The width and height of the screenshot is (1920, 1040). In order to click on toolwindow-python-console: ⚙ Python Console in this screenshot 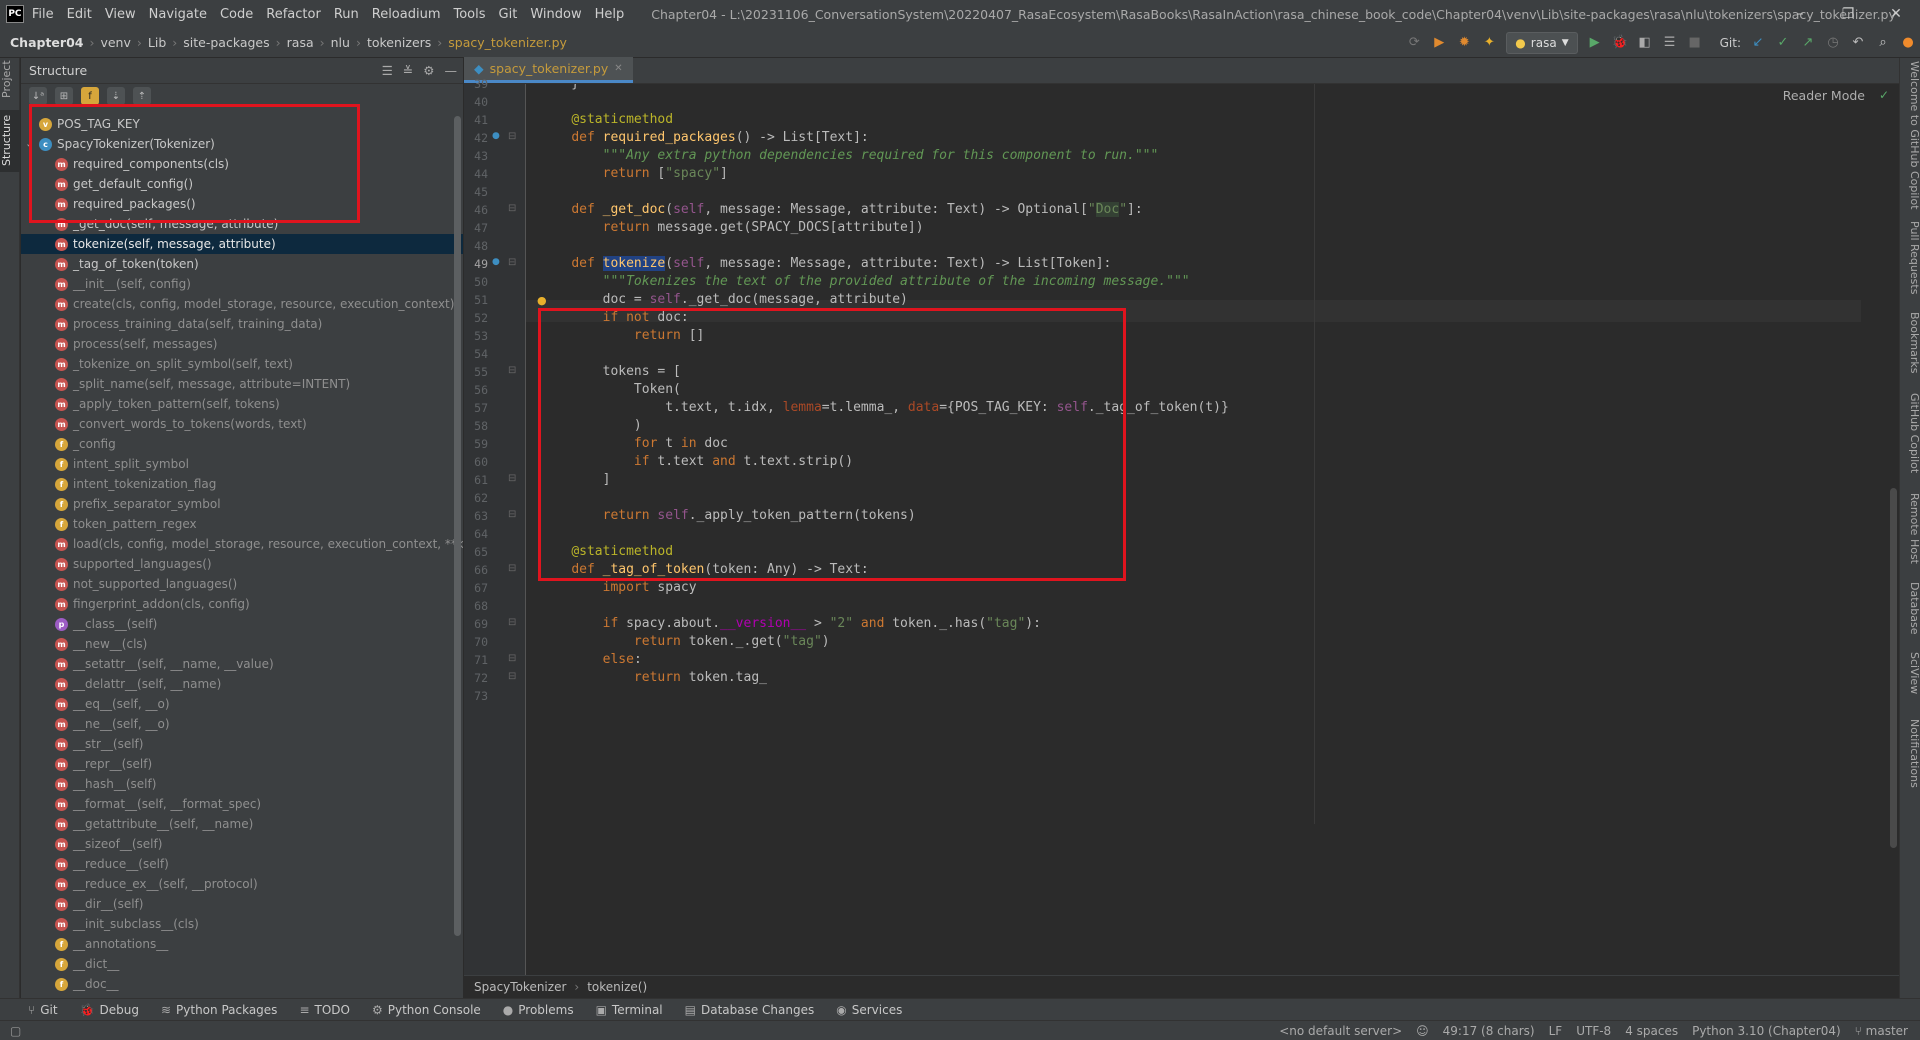, I will do `click(426, 1010)`.